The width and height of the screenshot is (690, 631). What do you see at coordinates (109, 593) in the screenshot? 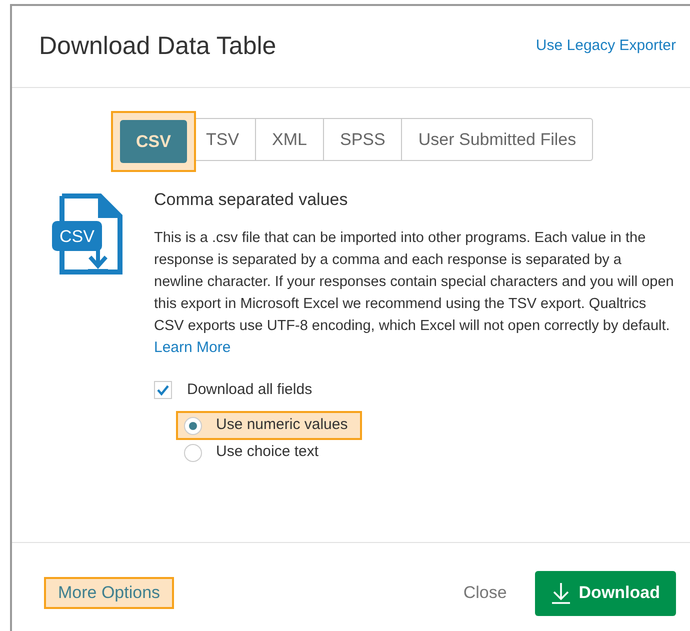
I see `more-options-button: More Options` at bounding box center [109, 593].